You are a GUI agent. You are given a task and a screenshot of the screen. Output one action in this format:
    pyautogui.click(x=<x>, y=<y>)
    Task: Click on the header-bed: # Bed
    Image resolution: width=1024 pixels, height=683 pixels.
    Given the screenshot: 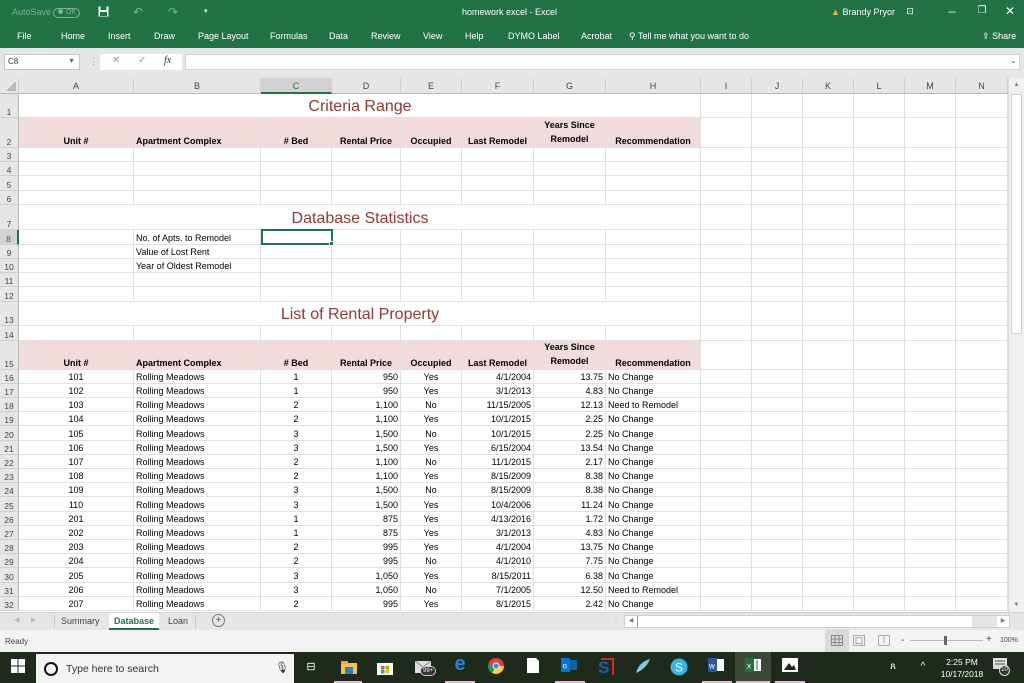 What is the action you would take?
    pyautogui.click(x=296, y=354)
    